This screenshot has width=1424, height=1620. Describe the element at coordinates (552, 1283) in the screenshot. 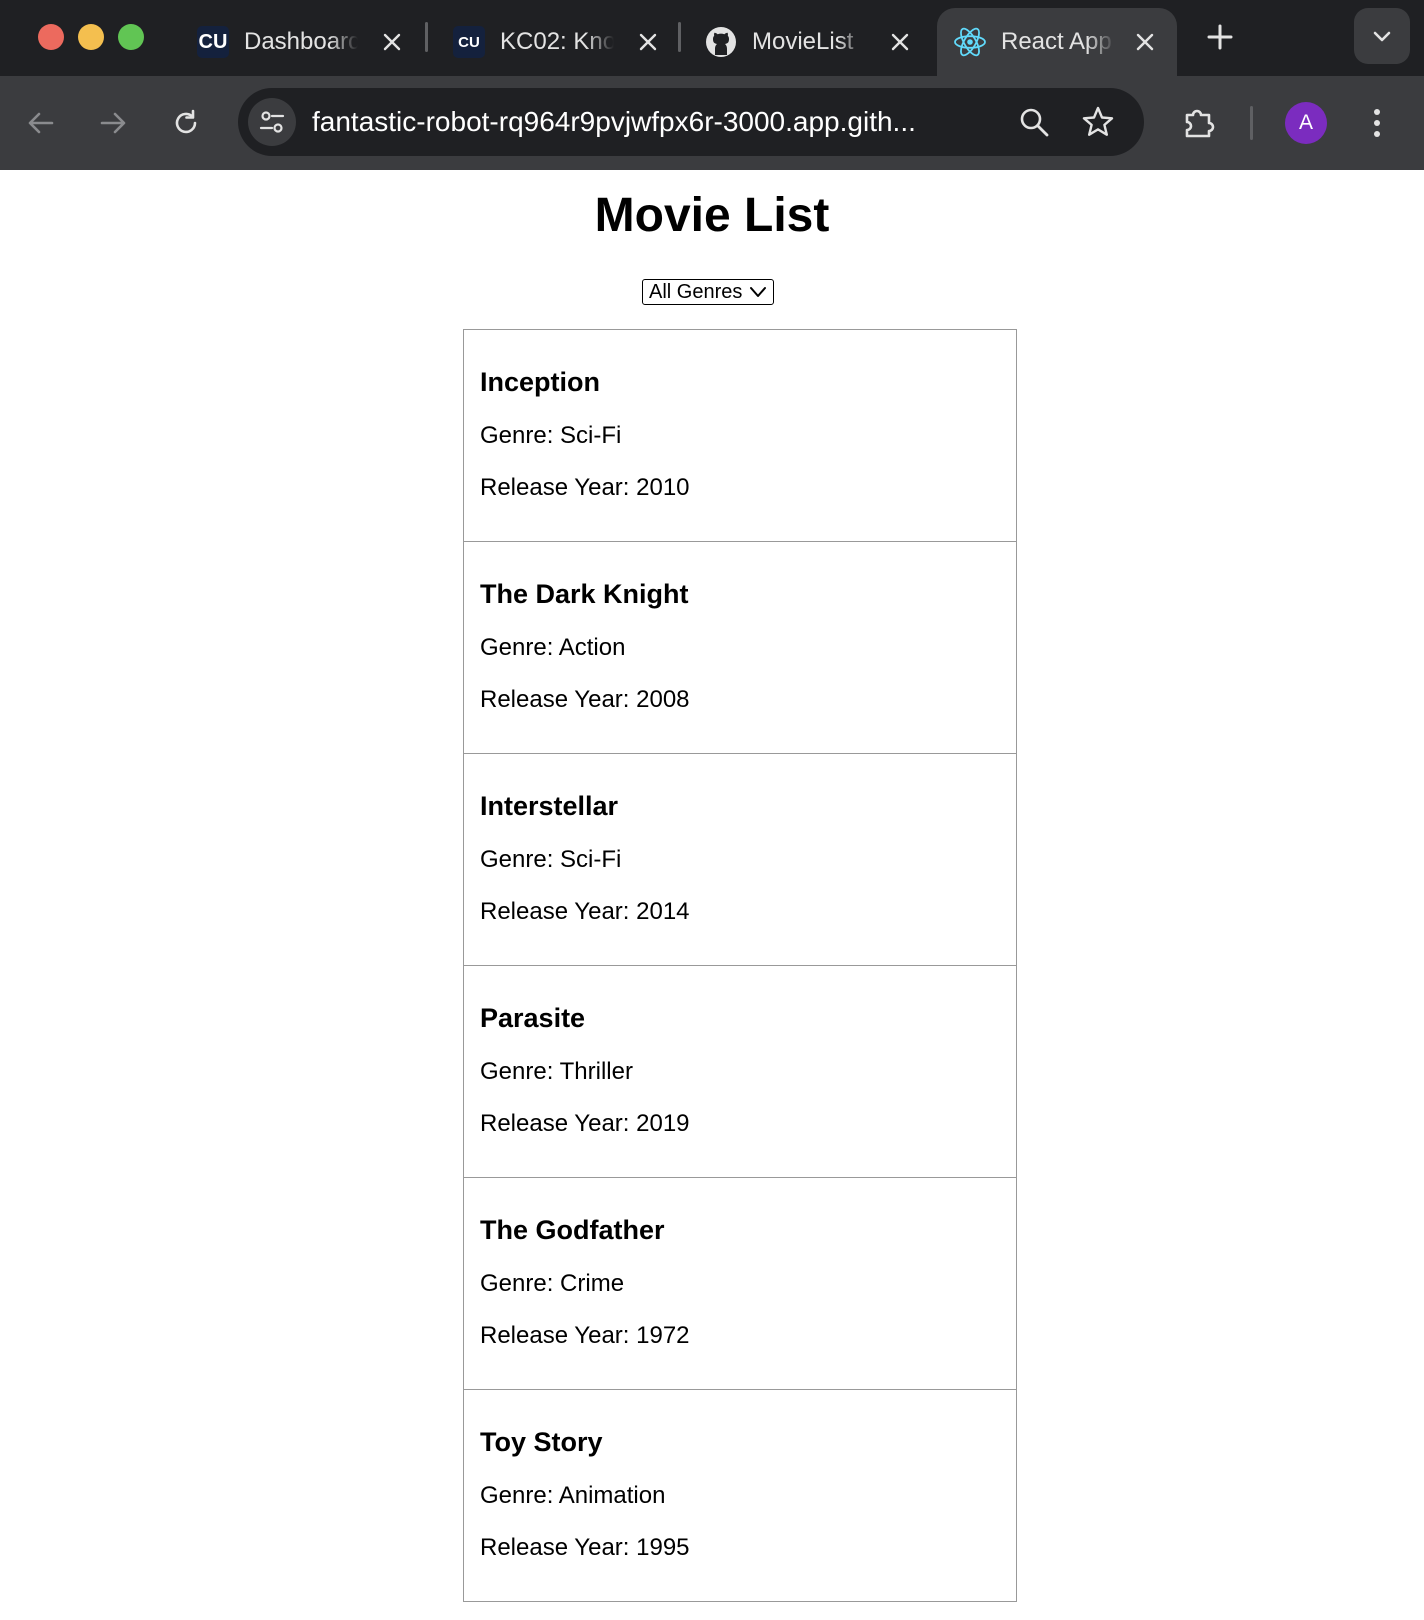

I see `movie-genre: Genre: Crime` at that location.